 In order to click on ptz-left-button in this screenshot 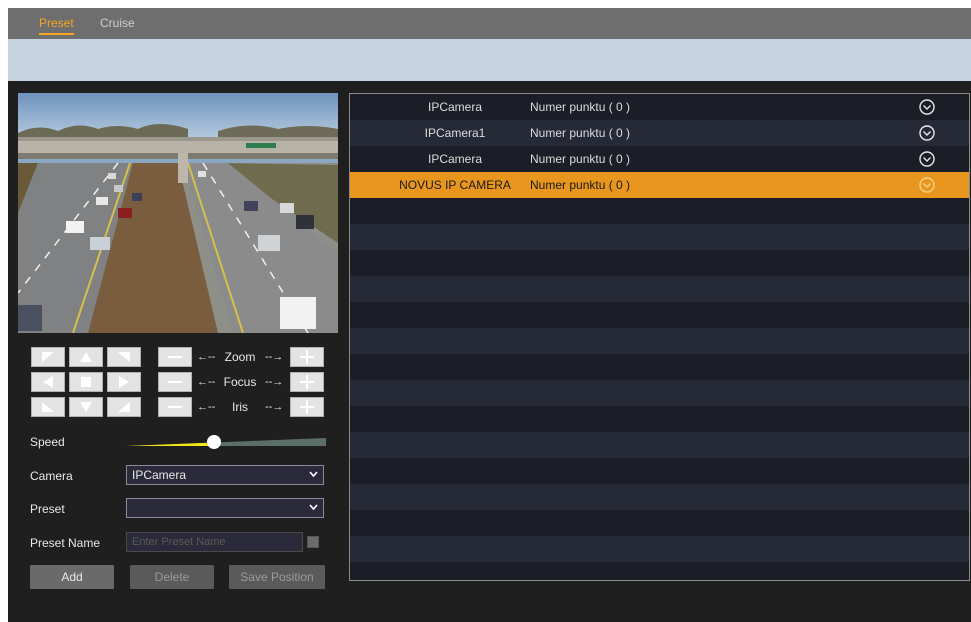, I will do `click(48, 382)`.